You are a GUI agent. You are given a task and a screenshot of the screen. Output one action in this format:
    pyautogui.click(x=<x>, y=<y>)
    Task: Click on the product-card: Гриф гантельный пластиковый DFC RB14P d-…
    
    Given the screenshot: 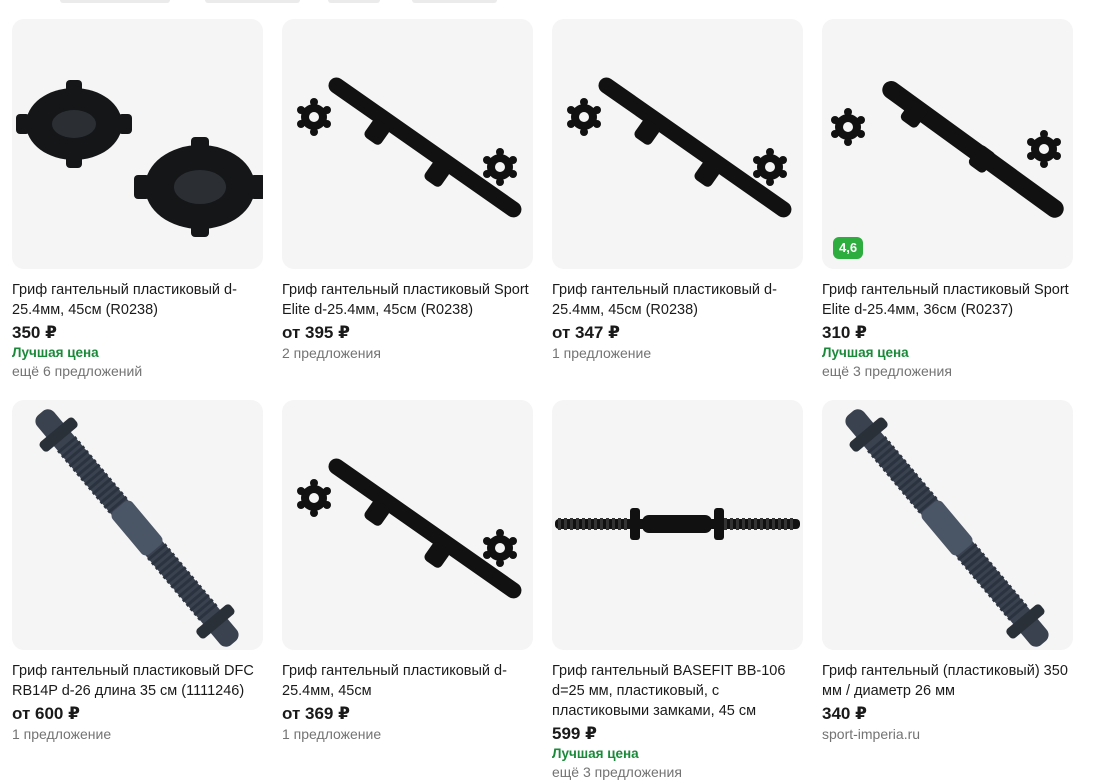 What is the action you would take?
    pyautogui.click(x=137, y=572)
    